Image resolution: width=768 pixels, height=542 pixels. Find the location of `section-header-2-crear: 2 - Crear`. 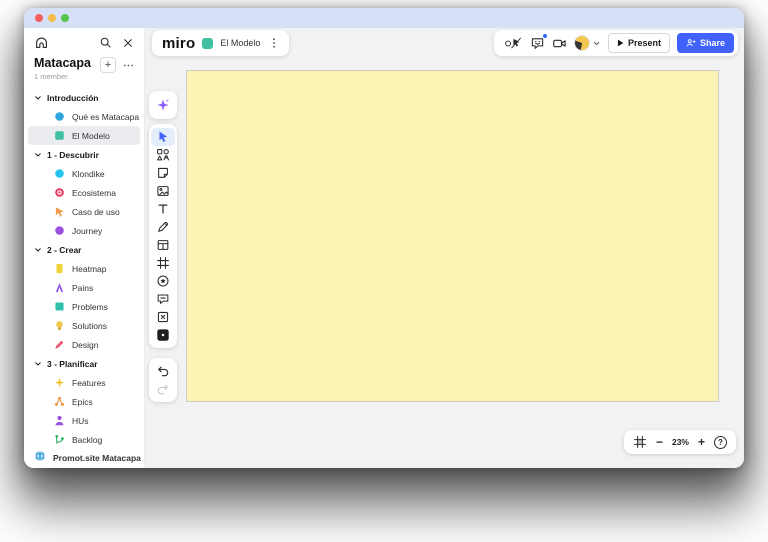

section-header-2-crear: 2 - Crear is located at coordinates (84, 249).